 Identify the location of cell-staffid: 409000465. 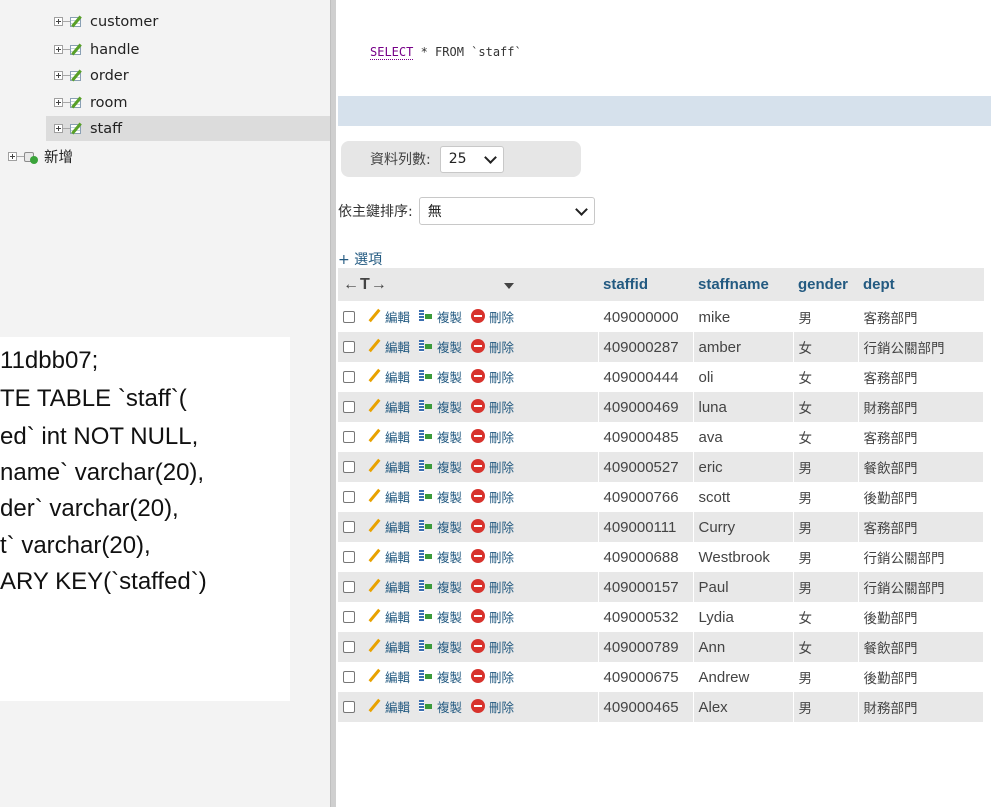
(646, 707).